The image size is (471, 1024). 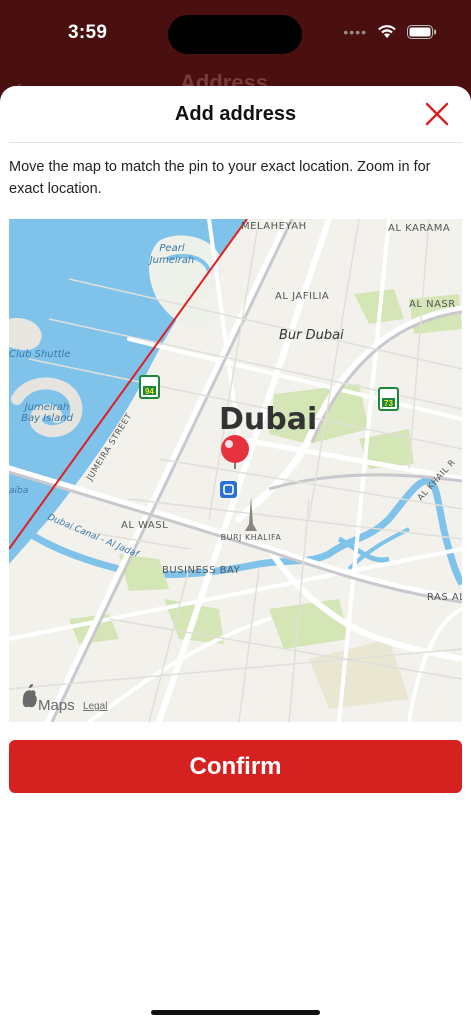 I want to click on status-time: 3:59, so click(x=88, y=32).